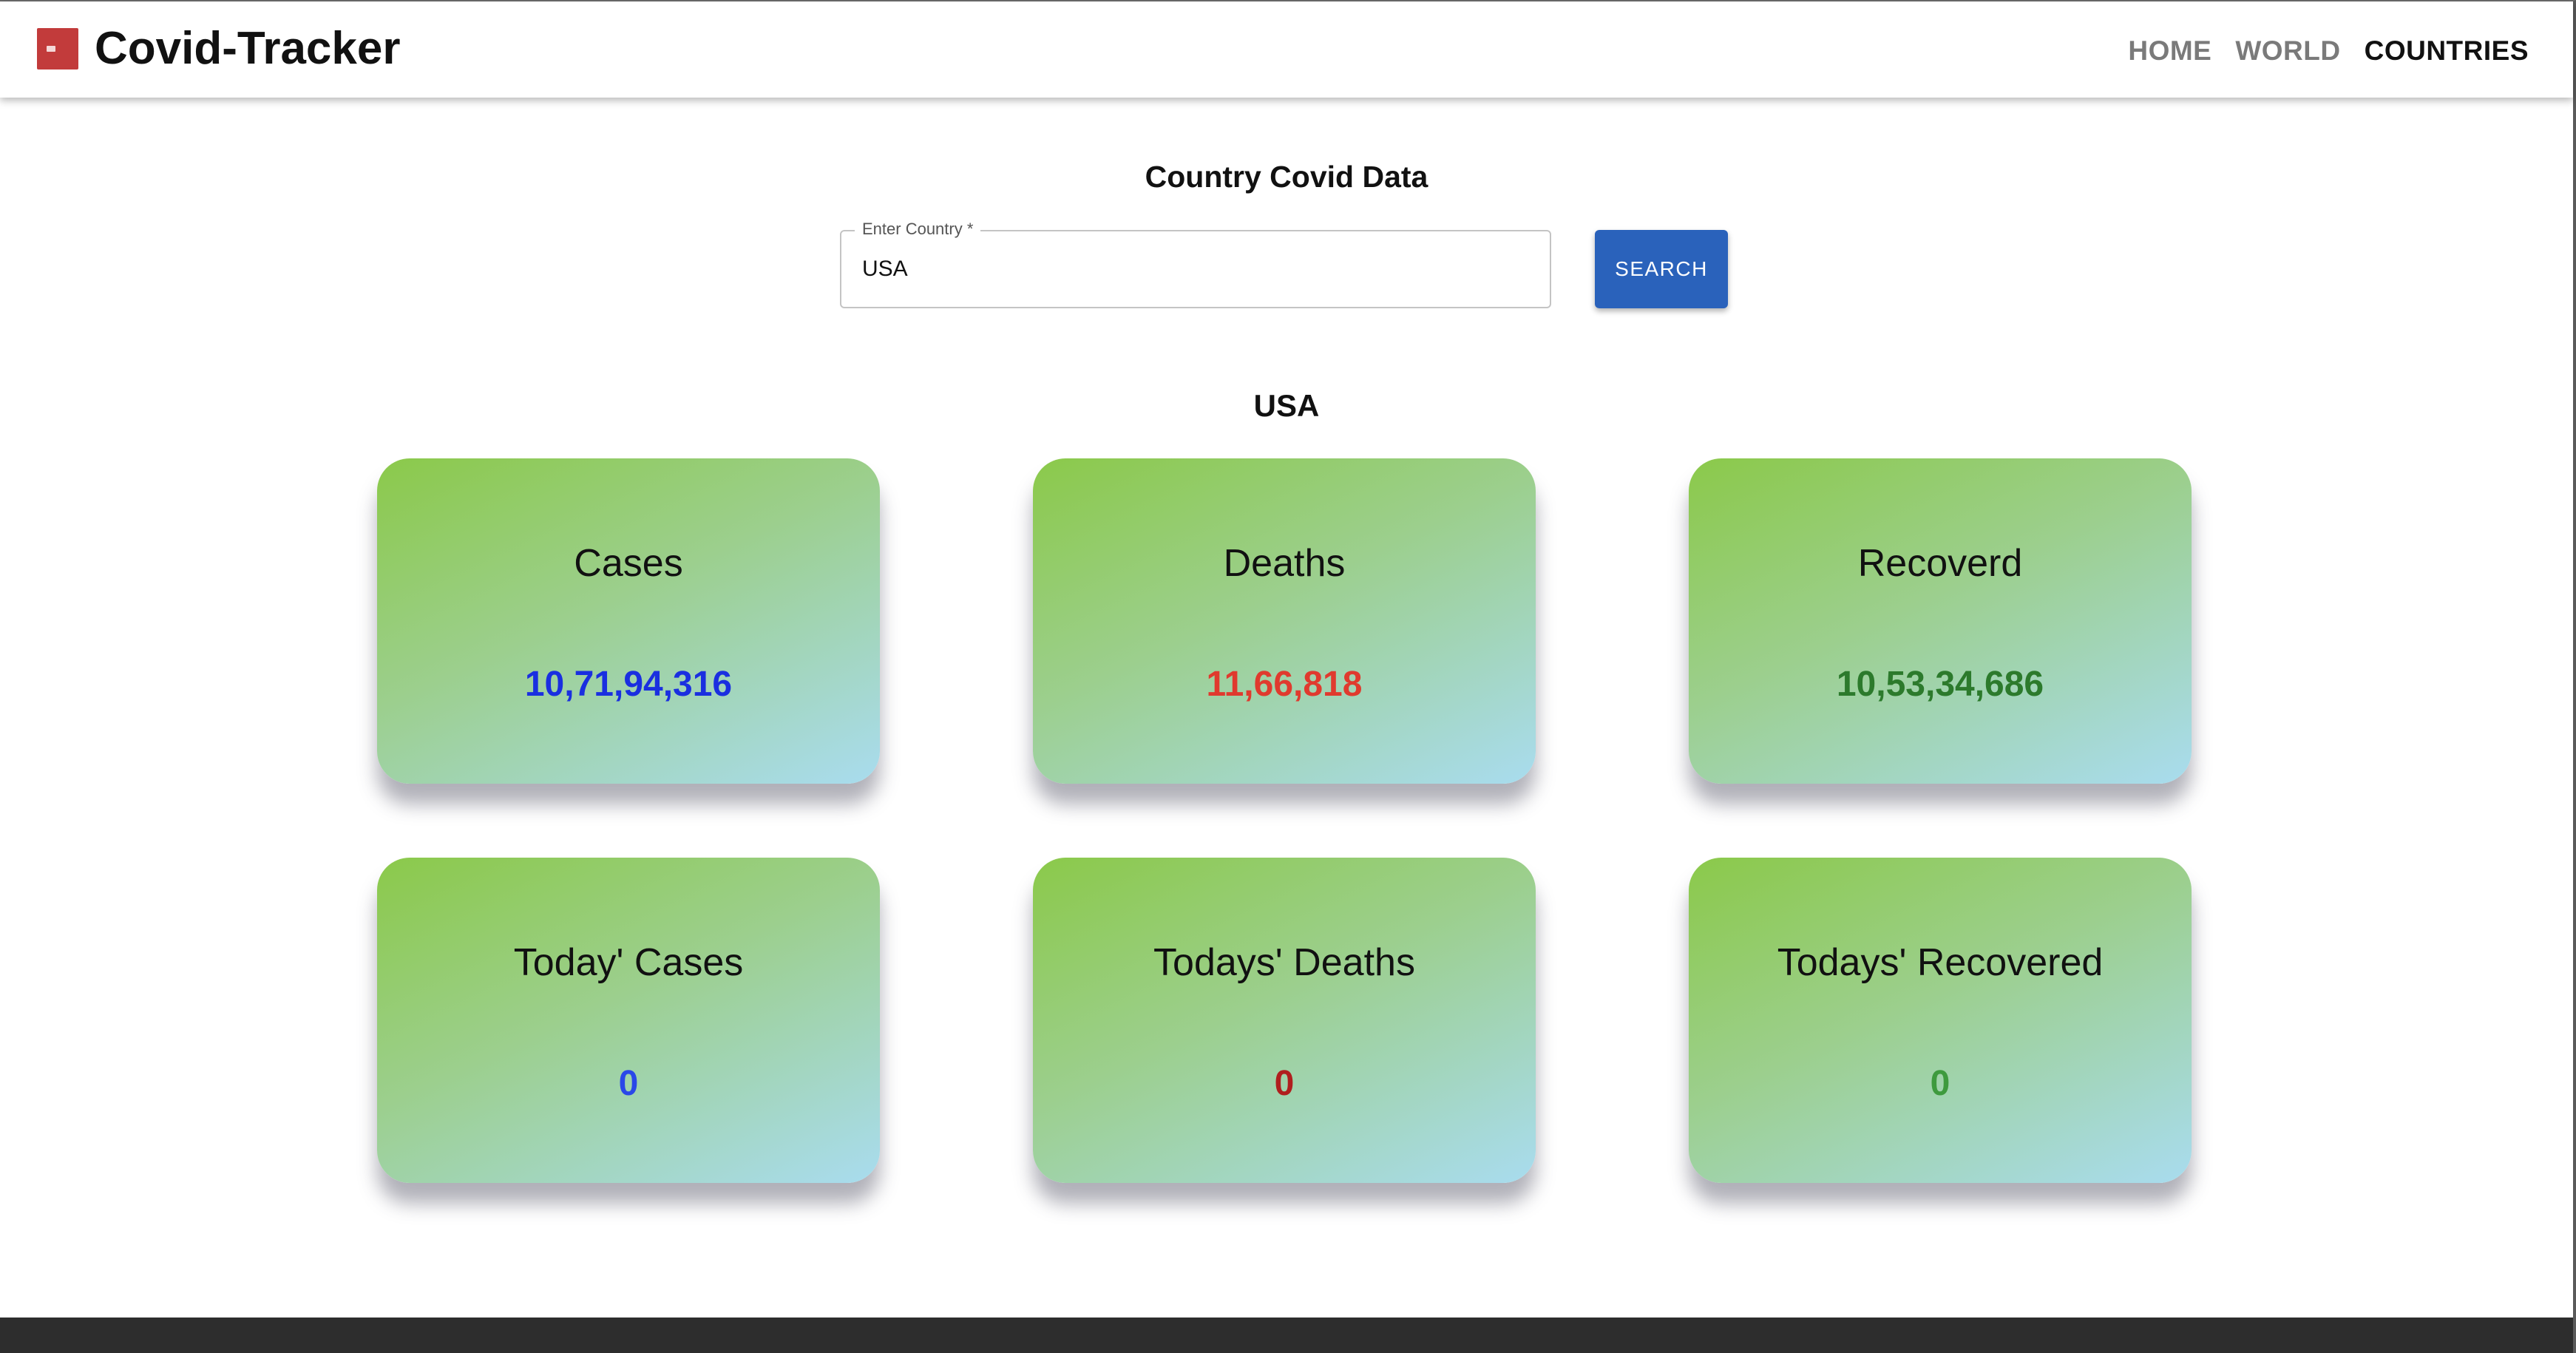 The image size is (2576, 1353). Describe the element at coordinates (628, 684) in the screenshot. I see `card-value: 10,71,94,316` at that location.